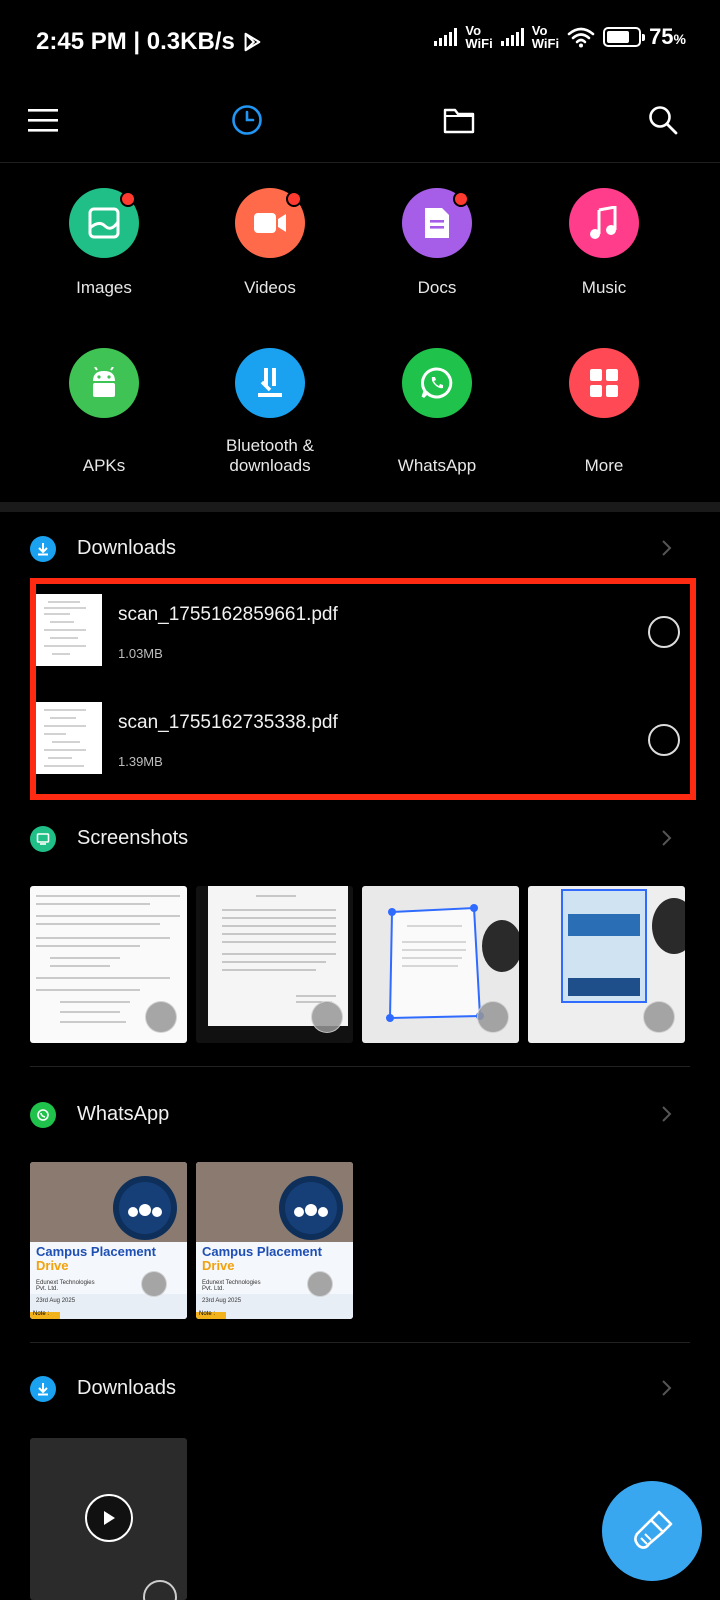  Describe the element at coordinates (228, 614) in the screenshot. I see `file-name: scan_1755162859661.pdf` at that location.